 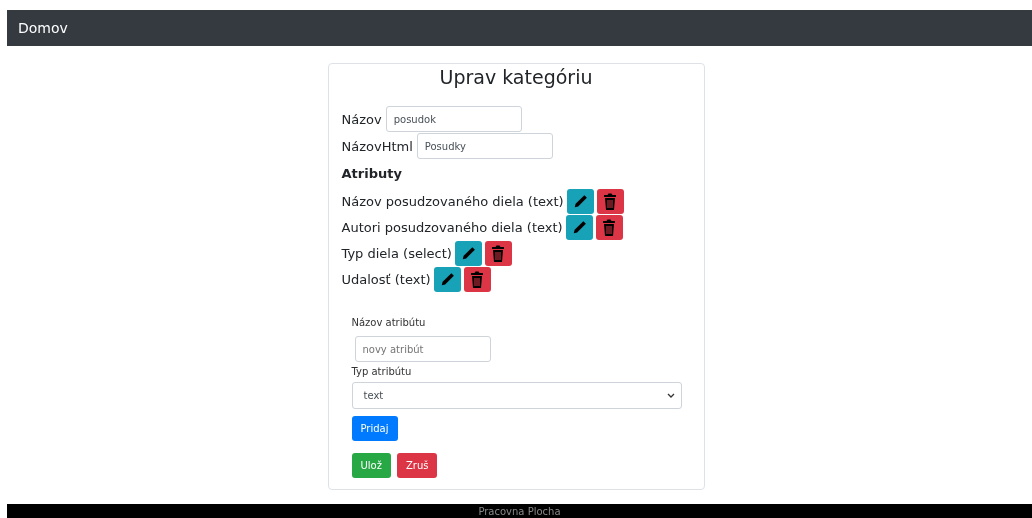 What do you see at coordinates (377, 146) in the screenshot?
I see `field-label: NázovHtml` at bounding box center [377, 146].